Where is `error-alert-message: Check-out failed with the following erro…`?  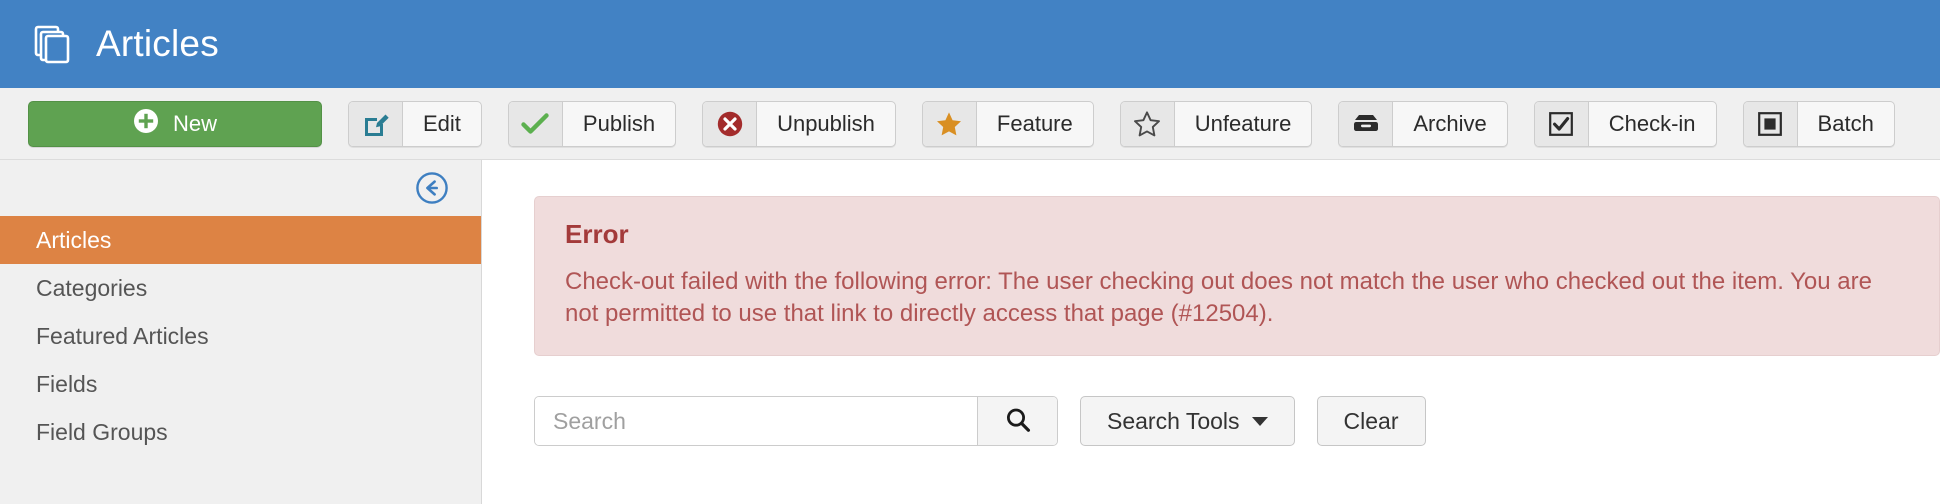 error-alert-message: Check-out failed with the following erro… is located at coordinates (1218, 297).